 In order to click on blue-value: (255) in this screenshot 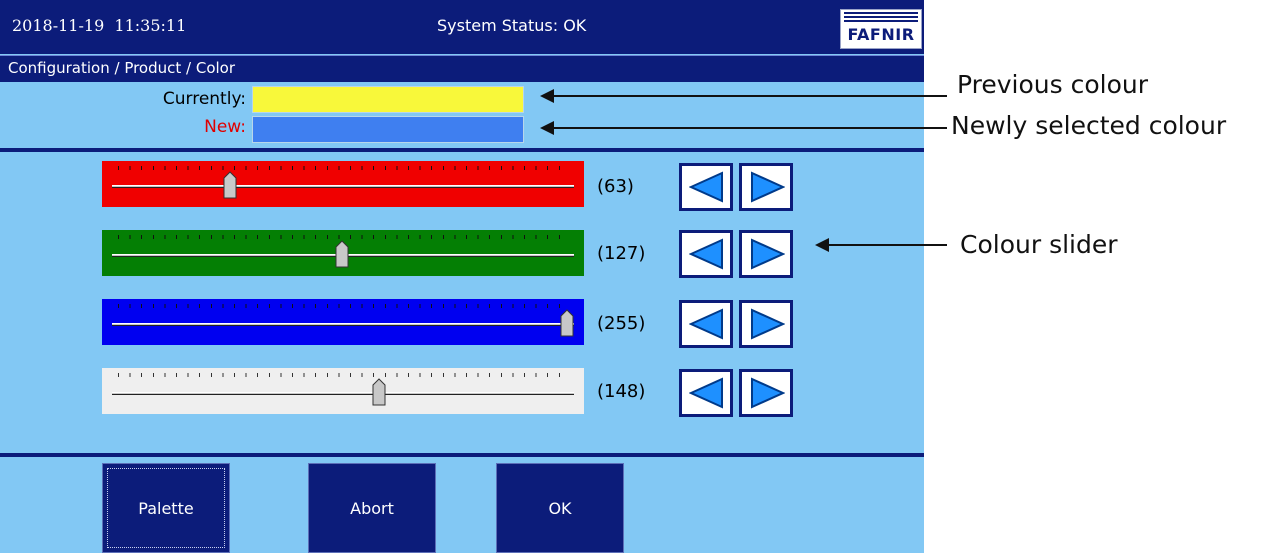, I will do `click(621, 323)`.